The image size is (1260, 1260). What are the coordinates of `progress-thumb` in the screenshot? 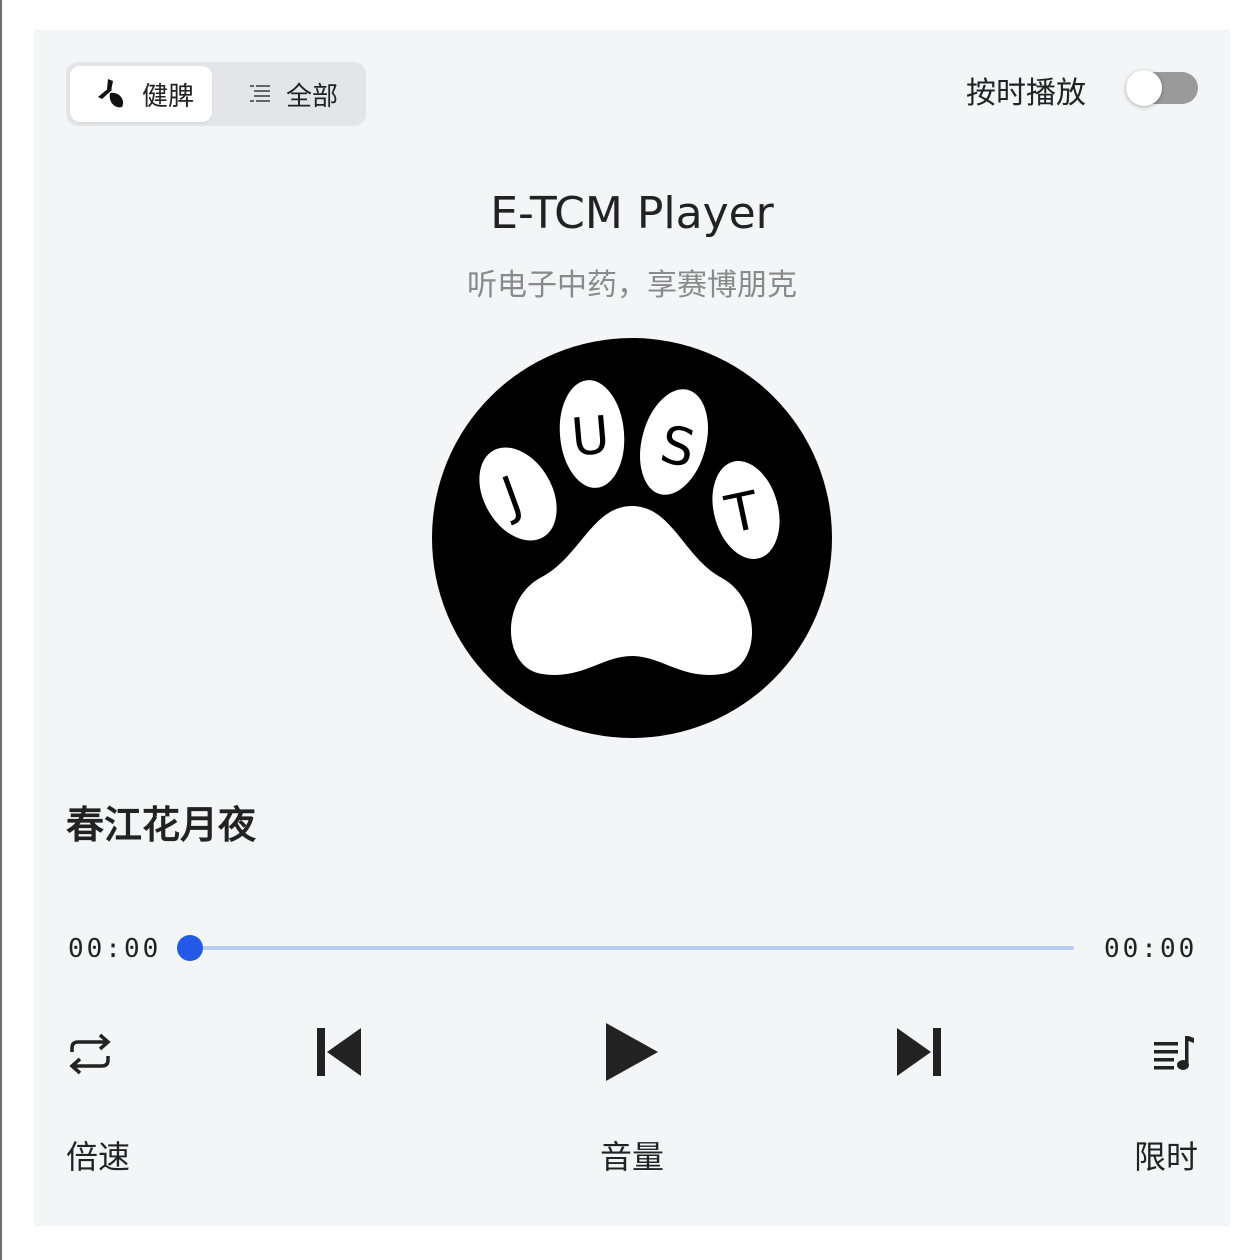 It's located at (190, 948).